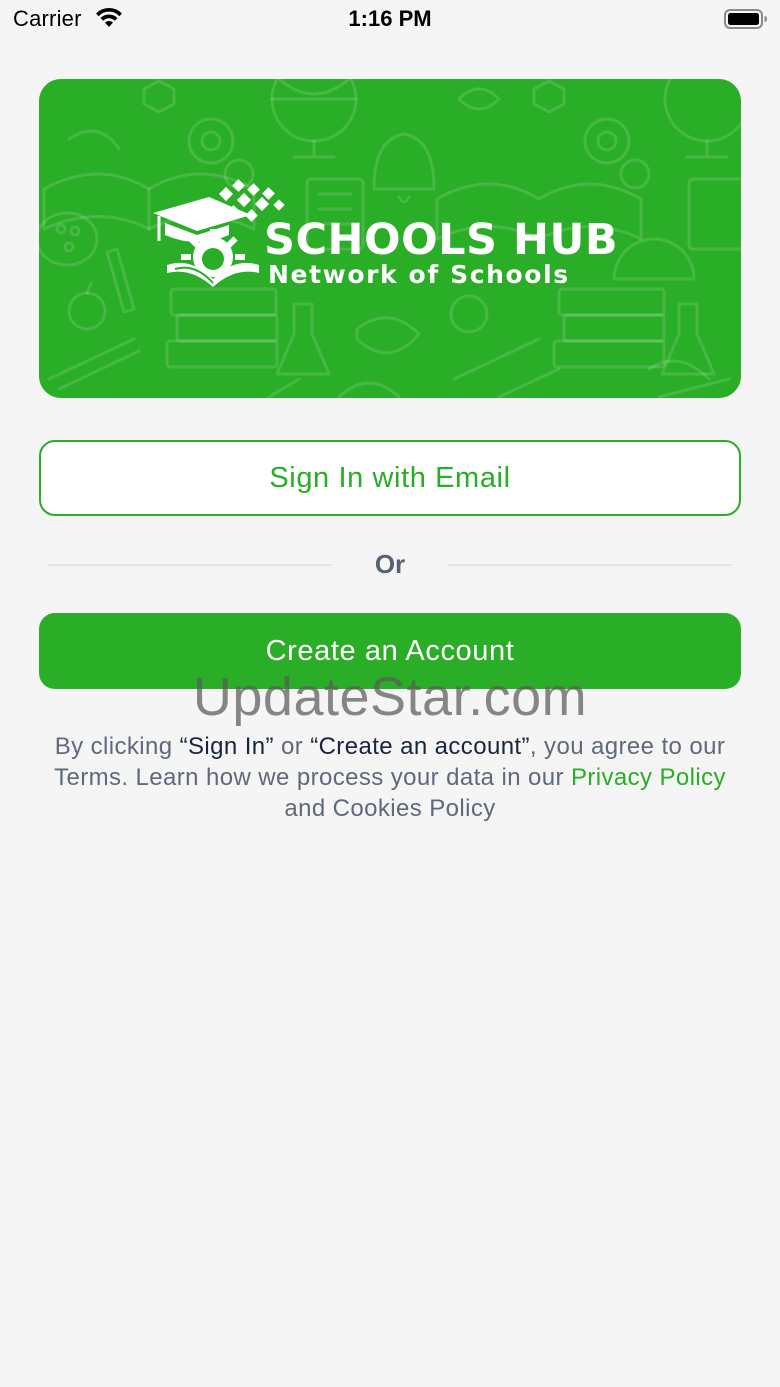  What do you see at coordinates (390, 808) in the screenshot?
I see `terms-text-4: and Cookies Policy` at bounding box center [390, 808].